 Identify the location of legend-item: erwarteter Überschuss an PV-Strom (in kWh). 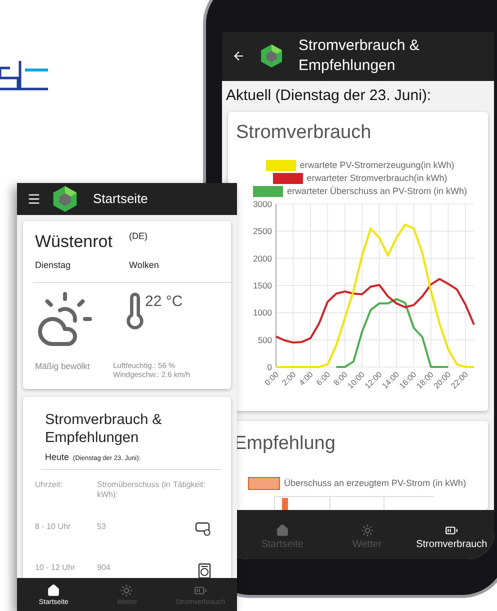
(360, 191).